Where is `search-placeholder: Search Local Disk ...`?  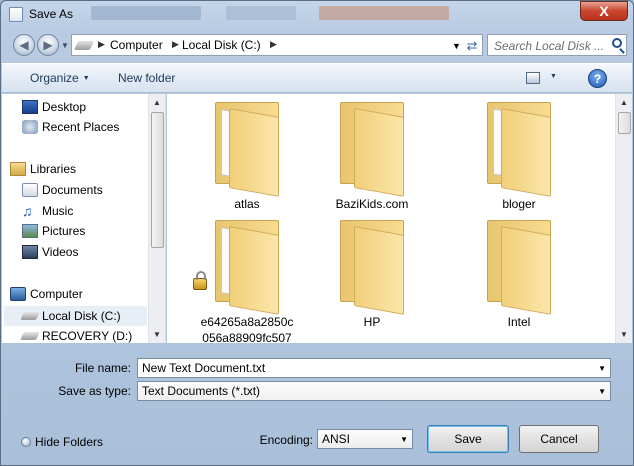
search-placeholder: Search Local Disk ... is located at coordinates (549, 46).